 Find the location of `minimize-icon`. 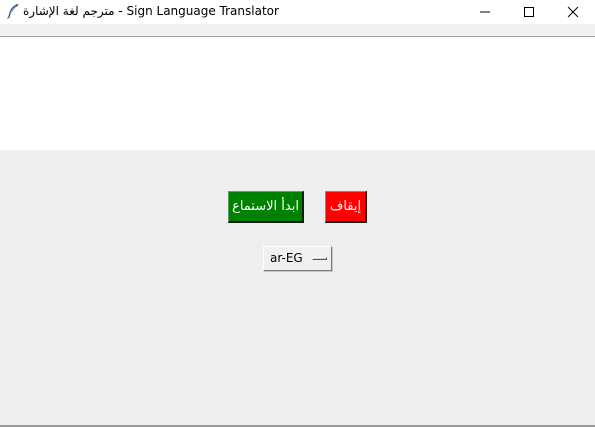

minimize-icon is located at coordinates (485, 12).